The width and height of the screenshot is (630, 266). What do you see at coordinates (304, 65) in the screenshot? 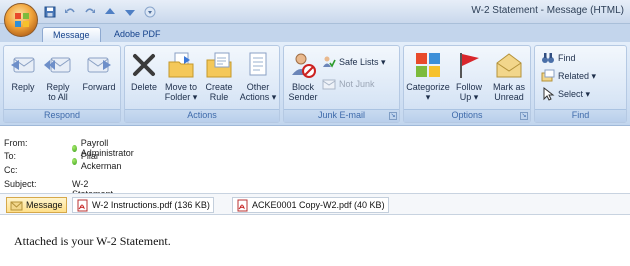
I see `block-sender-icon` at bounding box center [304, 65].